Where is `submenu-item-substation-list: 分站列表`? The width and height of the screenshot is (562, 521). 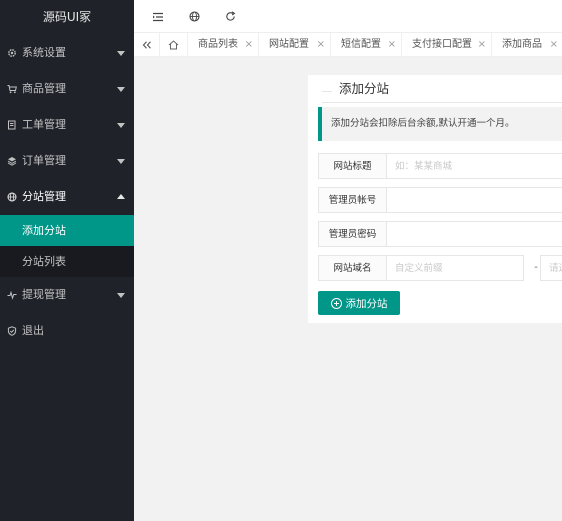 submenu-item-substation-list: 分站列表 is located at coordinates (67, 261).